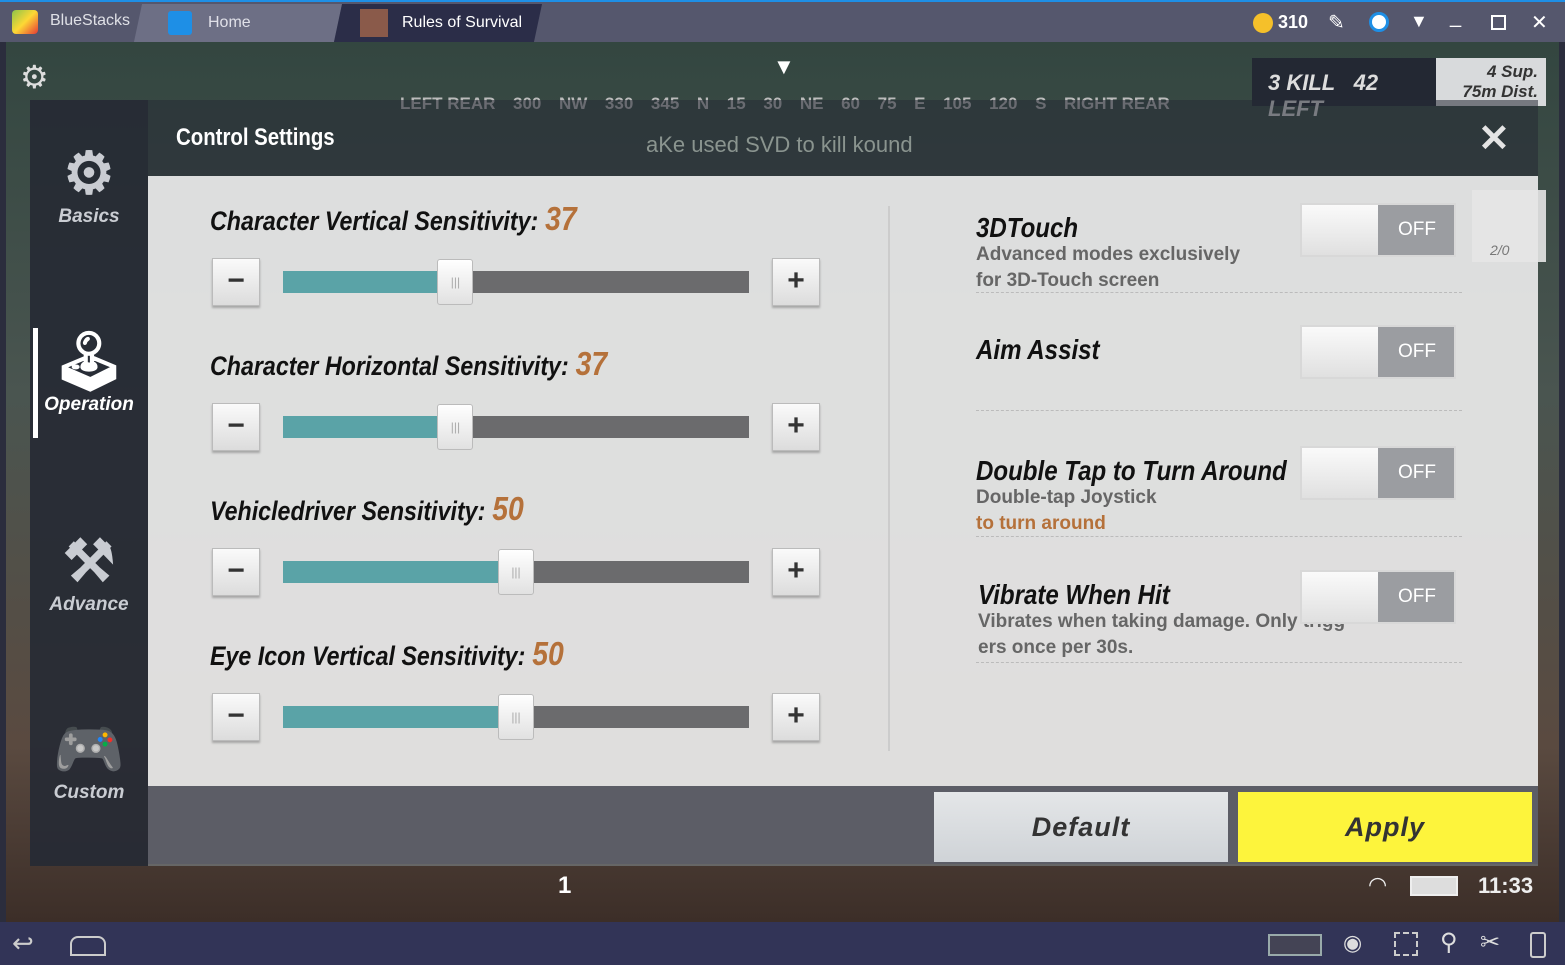  I want to click on toggle-title: Vibrate When Hit, so click(1074, 594).